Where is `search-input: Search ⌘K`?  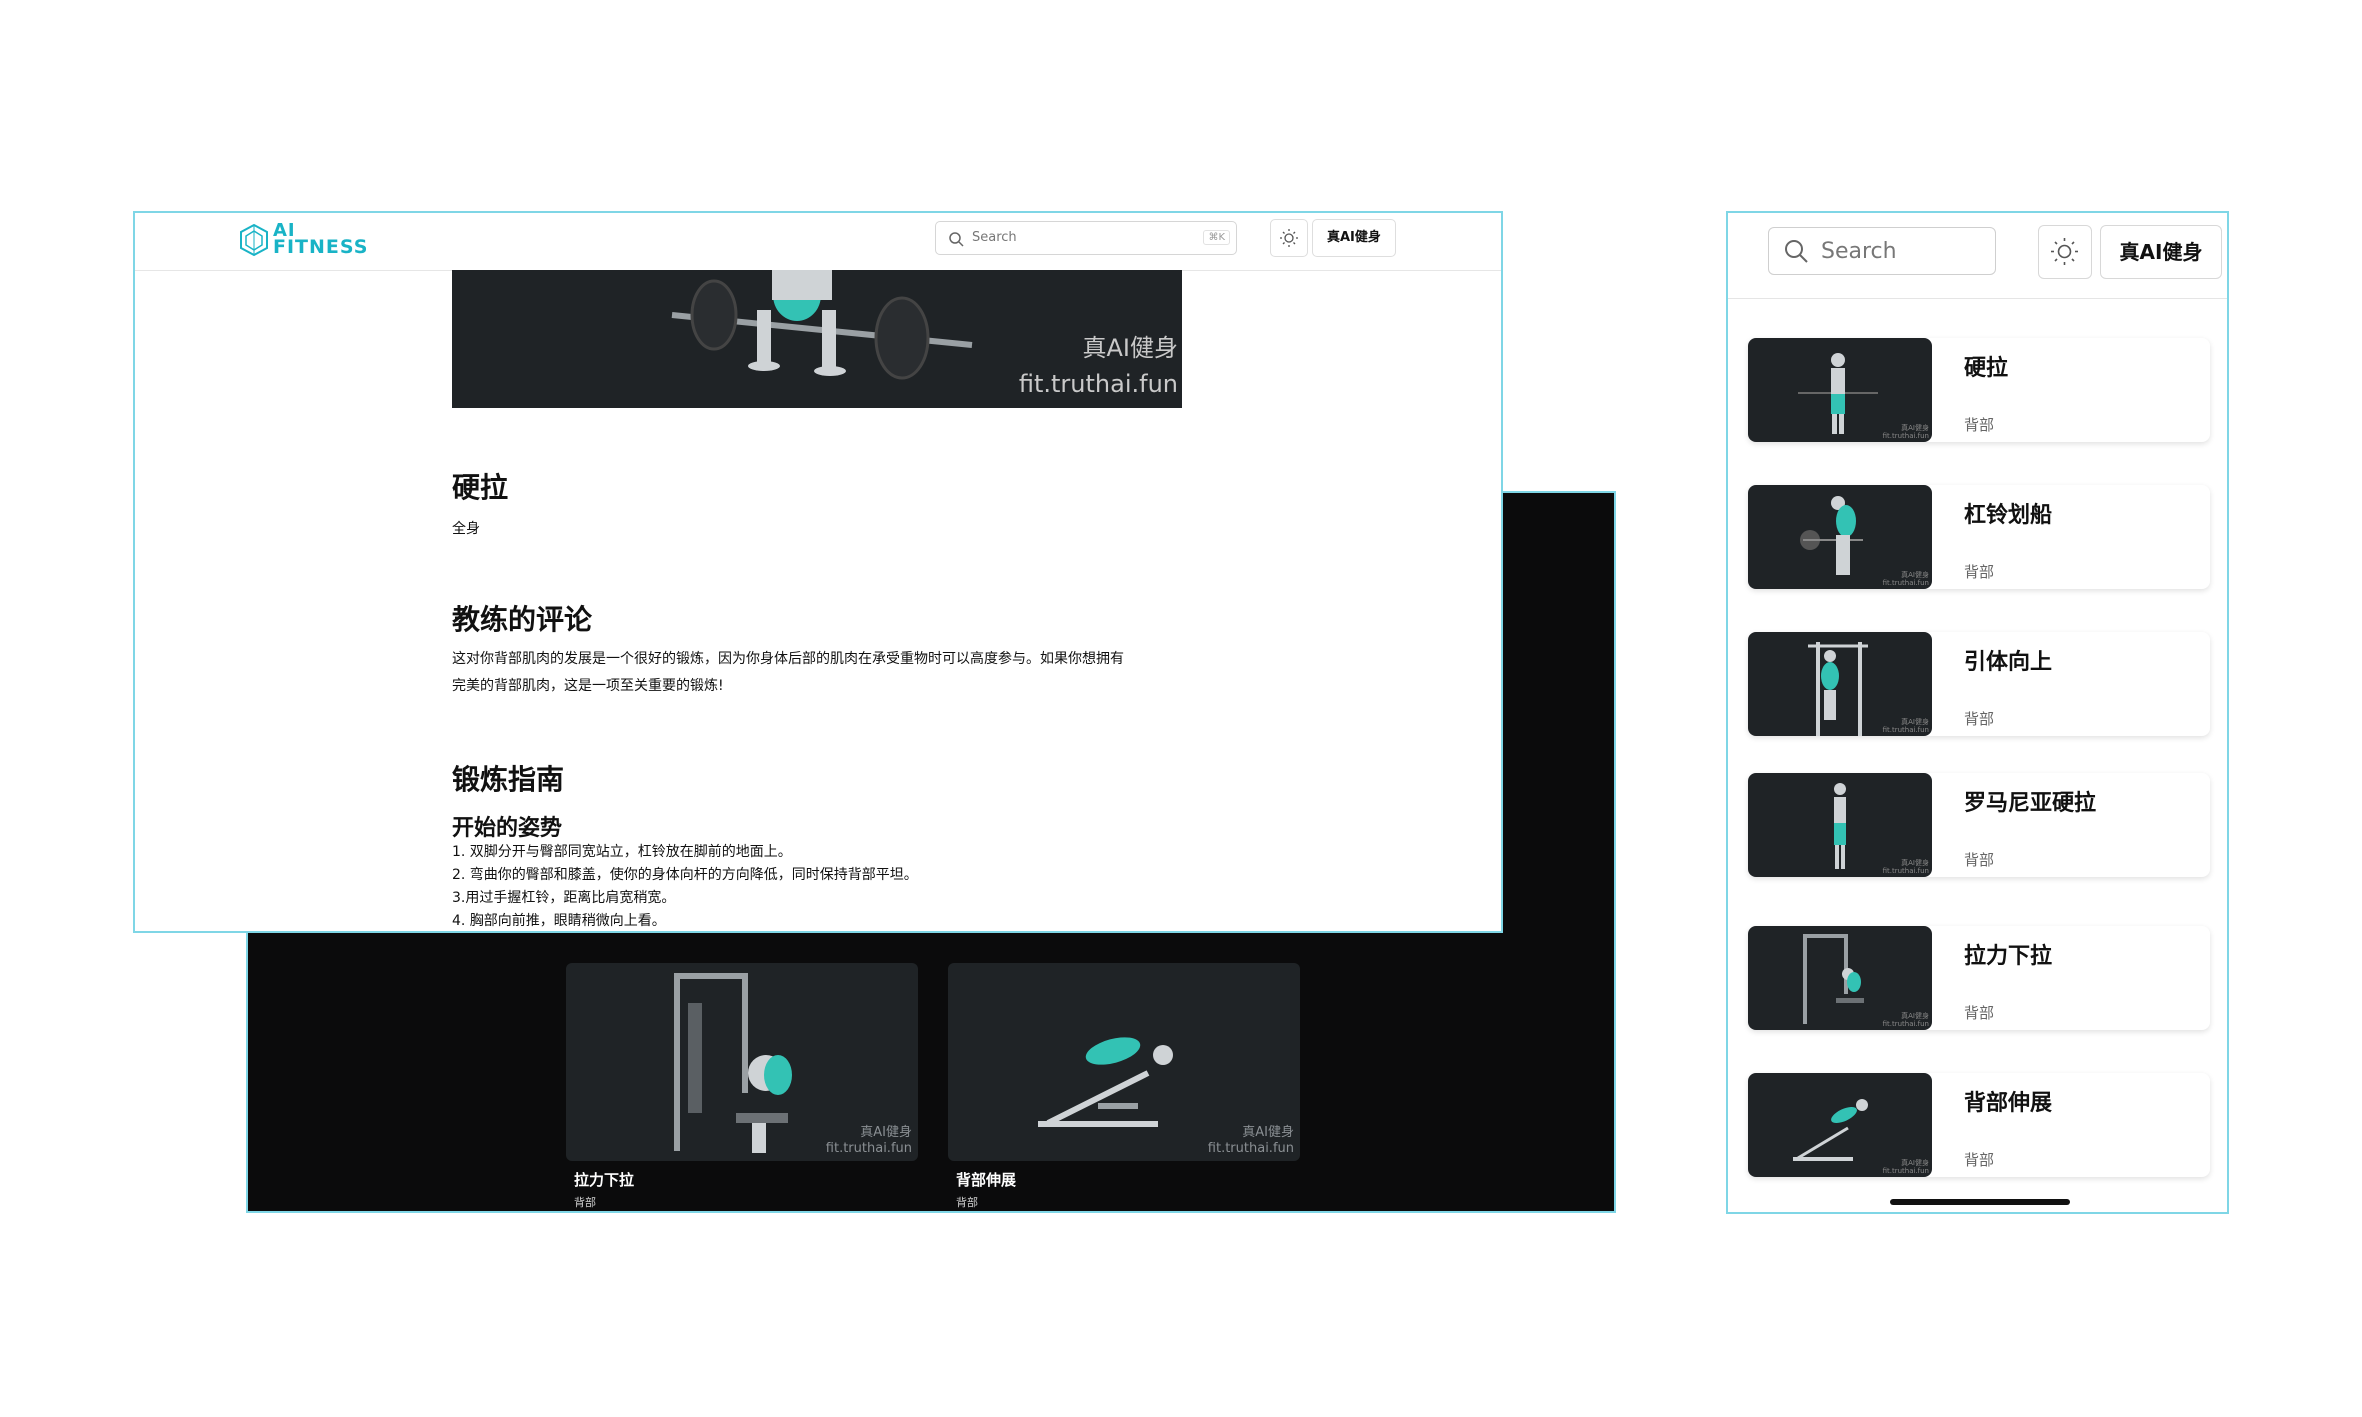
search-input: Search ⌘K is located at coordinates (1086, 238).